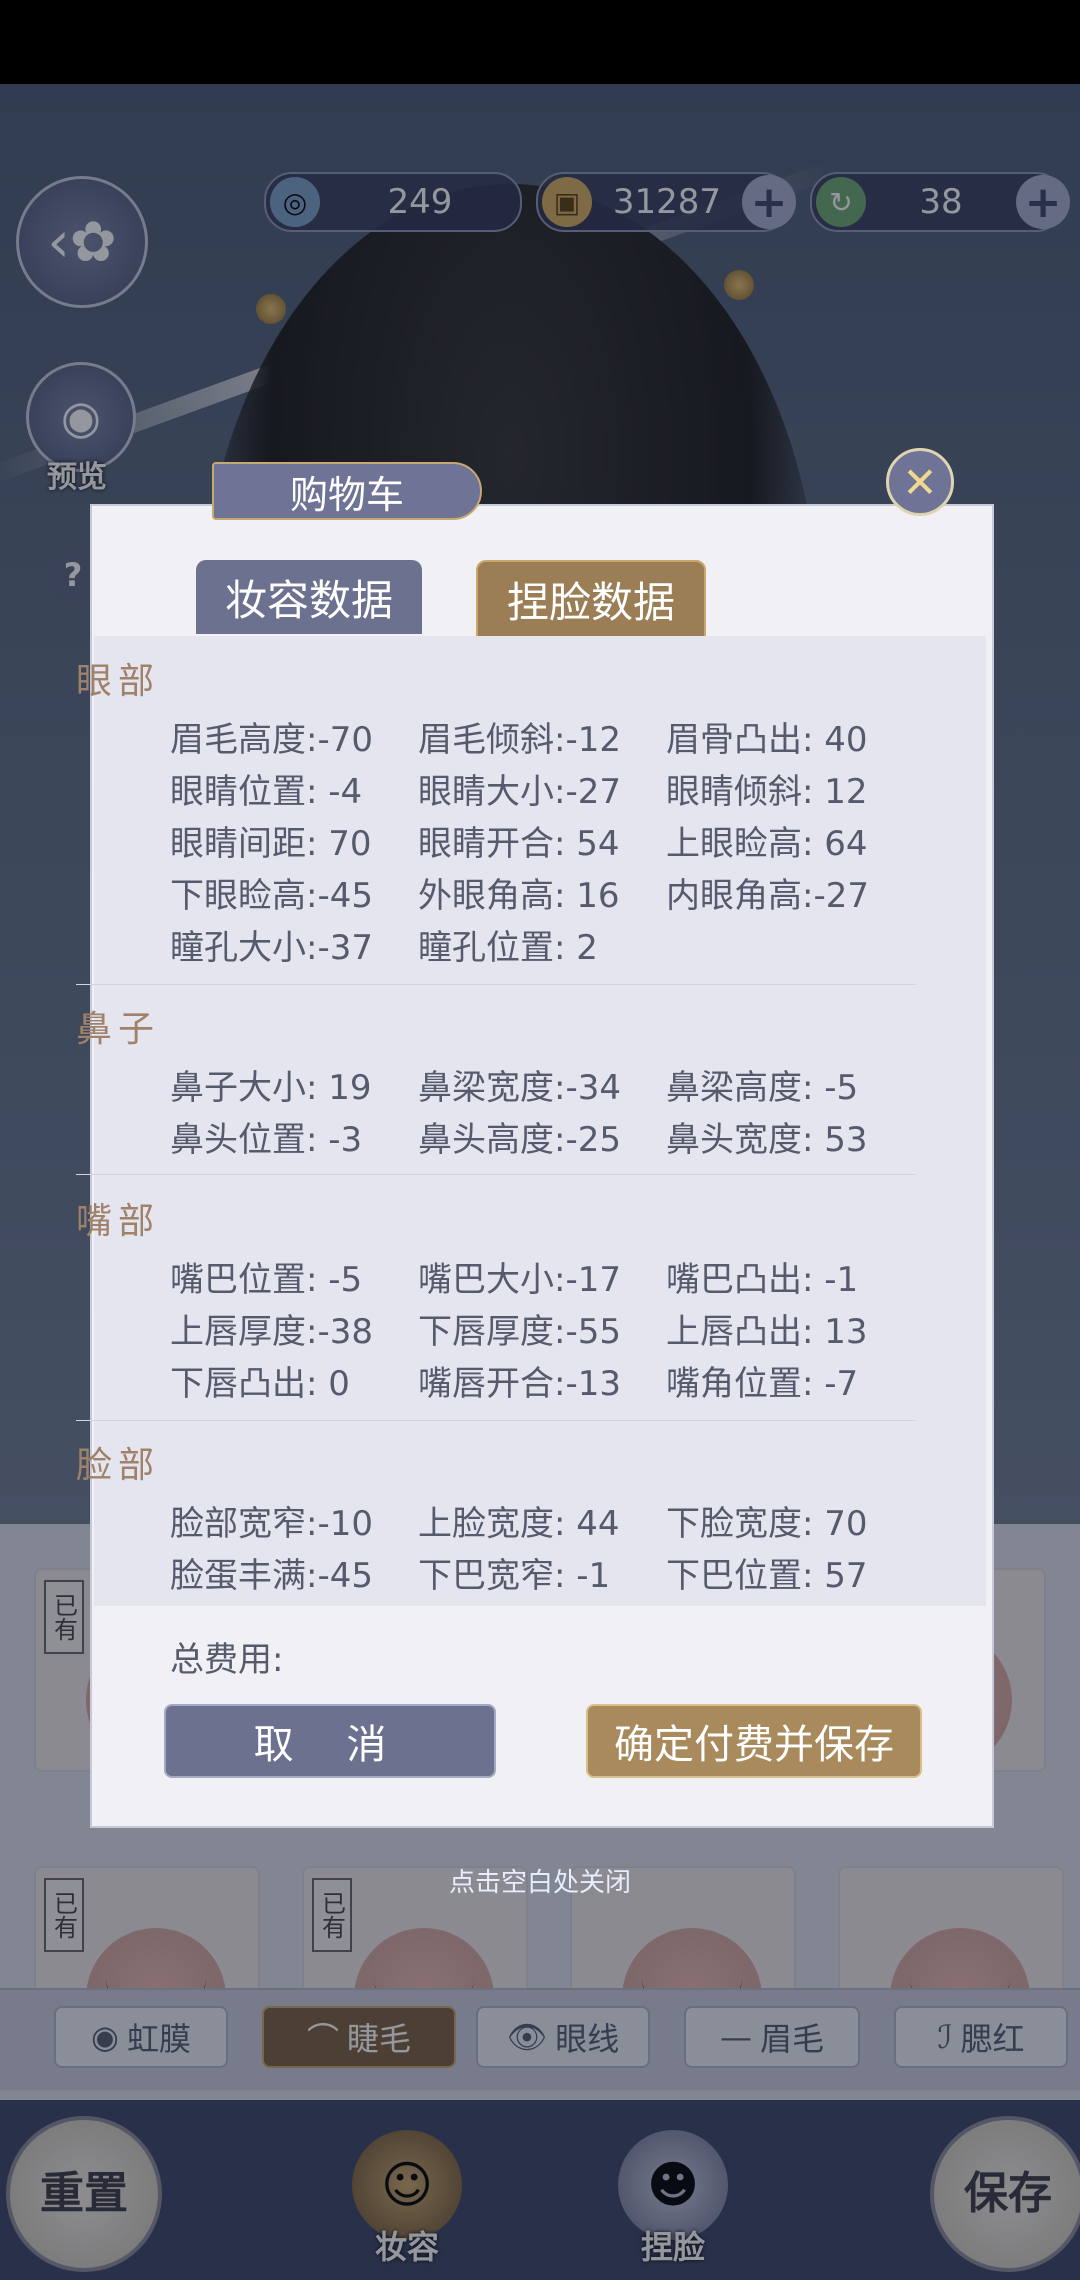 The width and height of the screenshot is (1080, 2280). Describe the element at coordinates (519, 1280) in the screenshot. I see `stat-value: 嘴巴大小:-17` at that location.